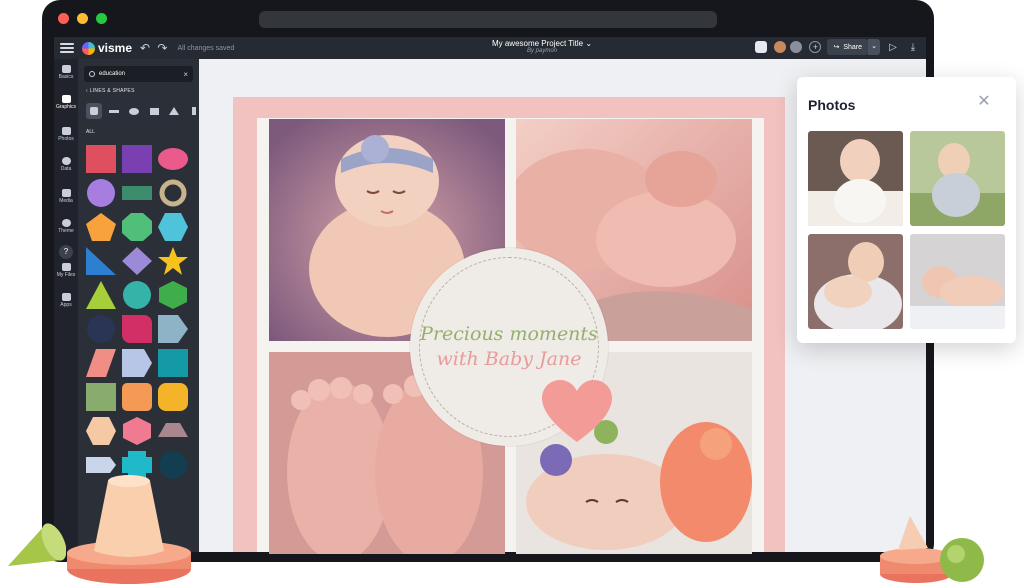 Image resolution: width=1024 pixels, height=586 pixels. What do you see at coordinates (101, 227) in the screenshot?
I see `shape-pentagon-orange` at bounding box center [101, 227].